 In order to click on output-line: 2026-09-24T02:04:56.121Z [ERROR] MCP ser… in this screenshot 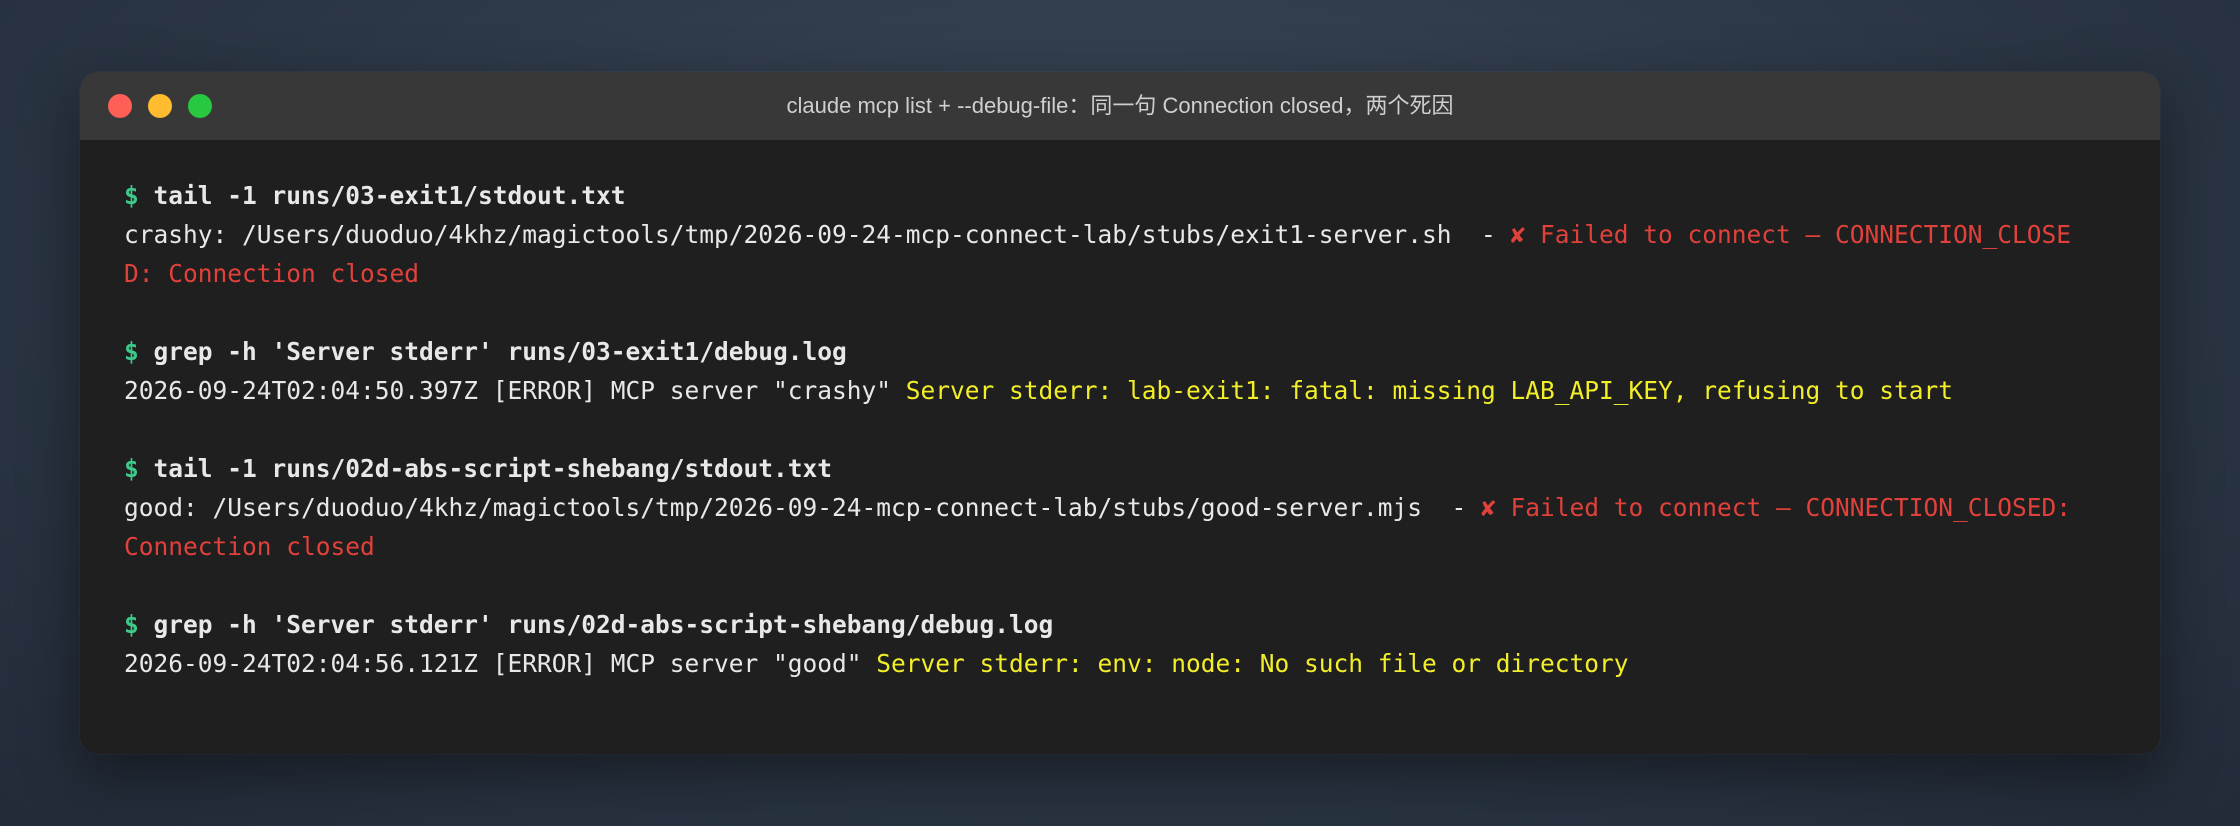, I will do `click(1124, 663)`.